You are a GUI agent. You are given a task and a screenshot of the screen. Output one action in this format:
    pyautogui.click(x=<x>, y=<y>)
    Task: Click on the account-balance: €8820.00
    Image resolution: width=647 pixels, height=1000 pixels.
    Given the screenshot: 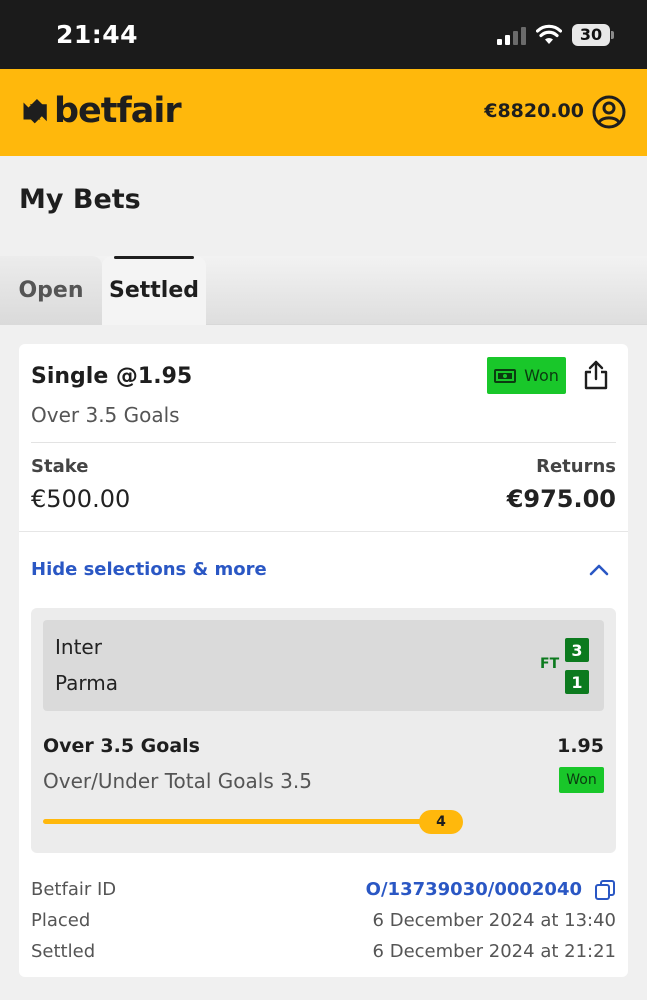 What is the action you would take?
    pyautogui.click(x=534, y=111)
    